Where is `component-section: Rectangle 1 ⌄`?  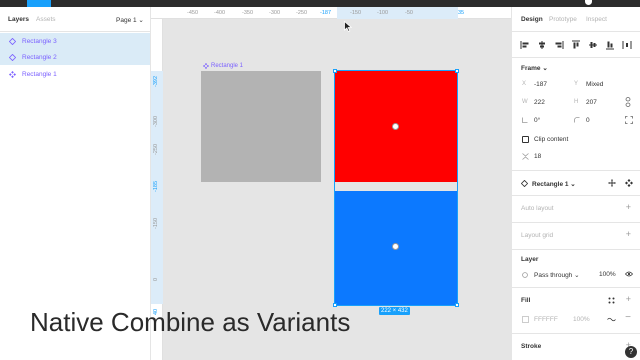 component-section: Rectangle 1 ⌄ is located at coordinates (576, 183).